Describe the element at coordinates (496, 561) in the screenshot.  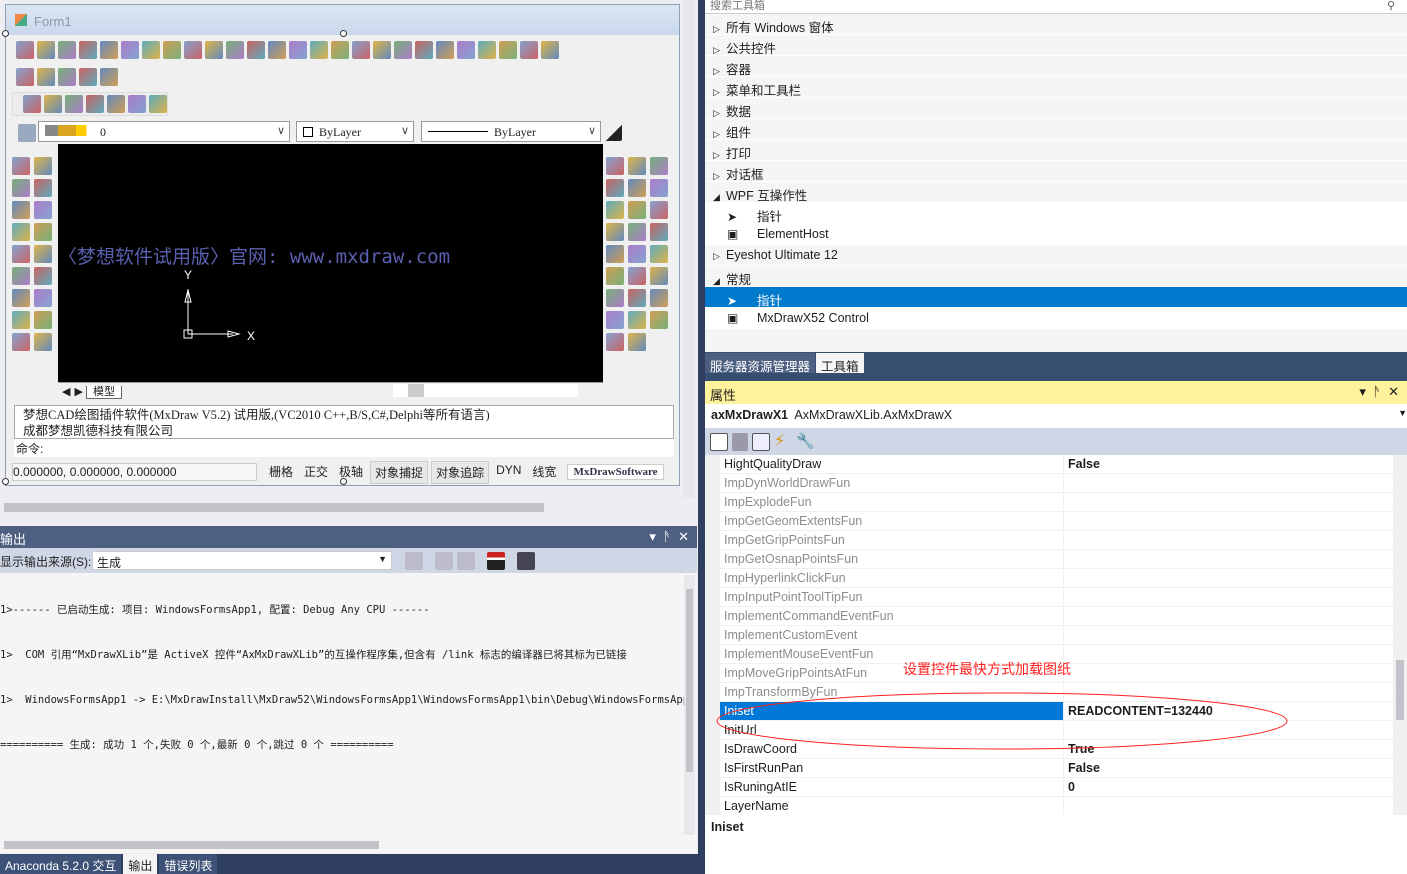
I see `clear-all-icon` at that location.